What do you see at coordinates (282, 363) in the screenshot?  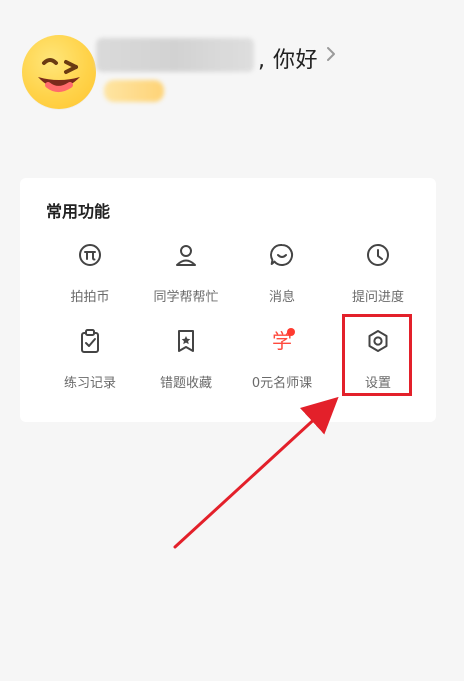 I see `function-item-free-master-course: 学 0元名师课` at bounding box center [282, 363].